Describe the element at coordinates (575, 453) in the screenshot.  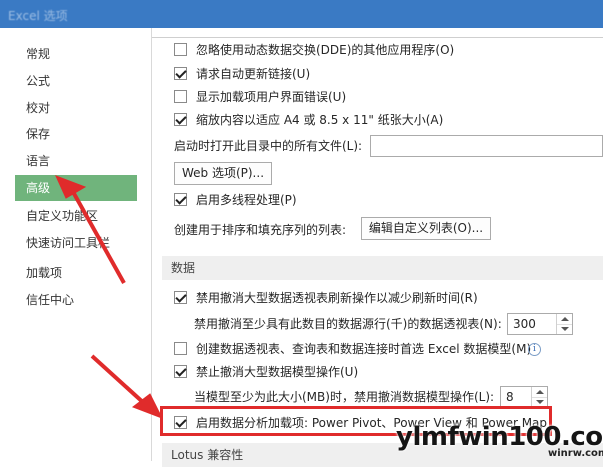
I see `watermark-subtext: winrw.com` at that location.